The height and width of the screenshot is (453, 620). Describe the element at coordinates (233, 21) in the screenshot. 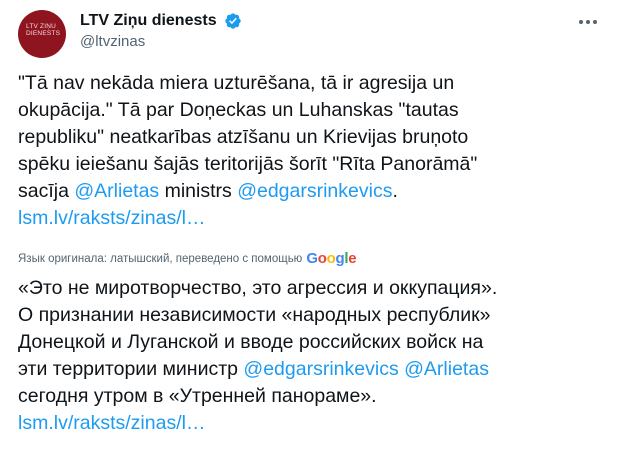

I see `verified-badge-icon` at that location.